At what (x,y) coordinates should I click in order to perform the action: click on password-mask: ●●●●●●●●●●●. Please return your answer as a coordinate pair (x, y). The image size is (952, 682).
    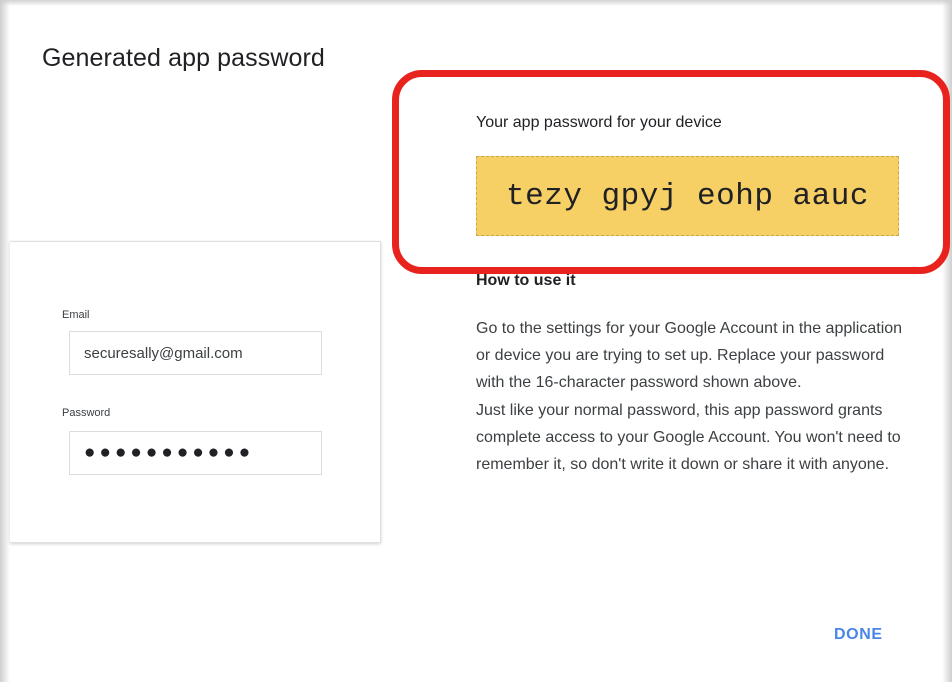
    Looking at the image, I should click on (169, 452).